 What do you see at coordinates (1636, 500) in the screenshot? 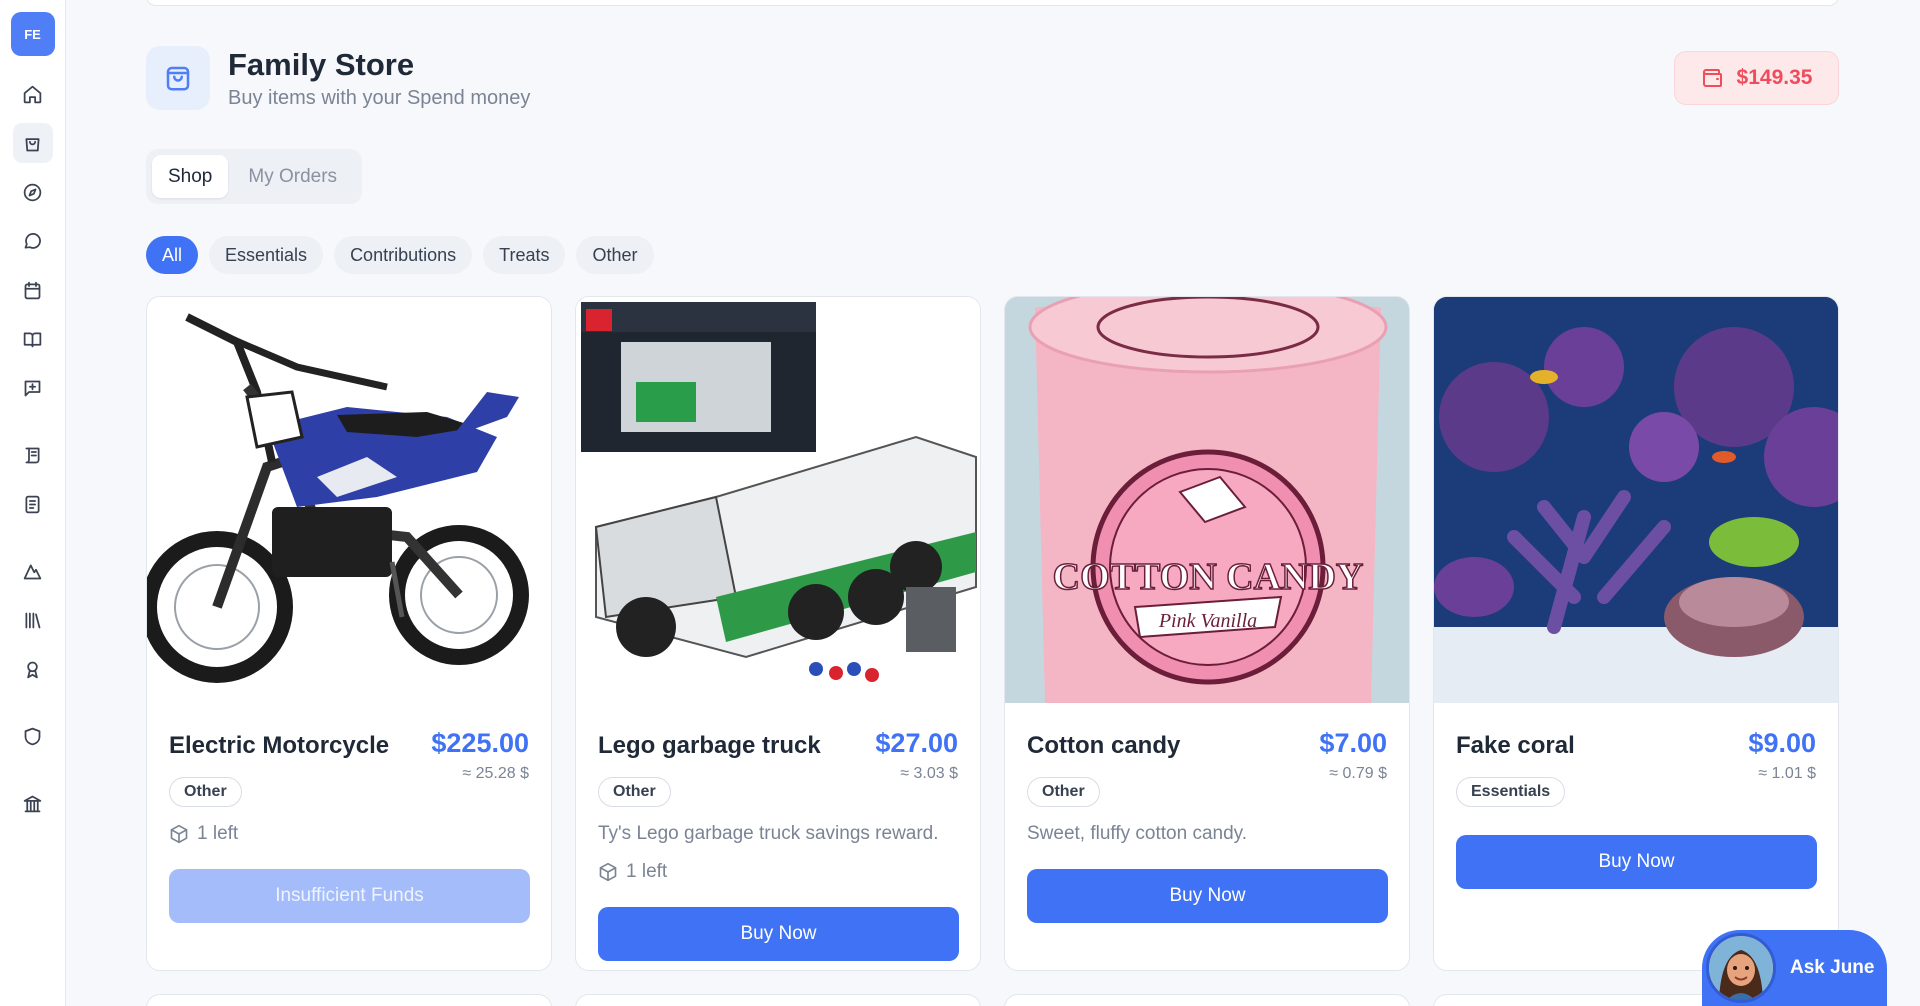
I see `fake-coral-image` at bounding box center [1636, 500].